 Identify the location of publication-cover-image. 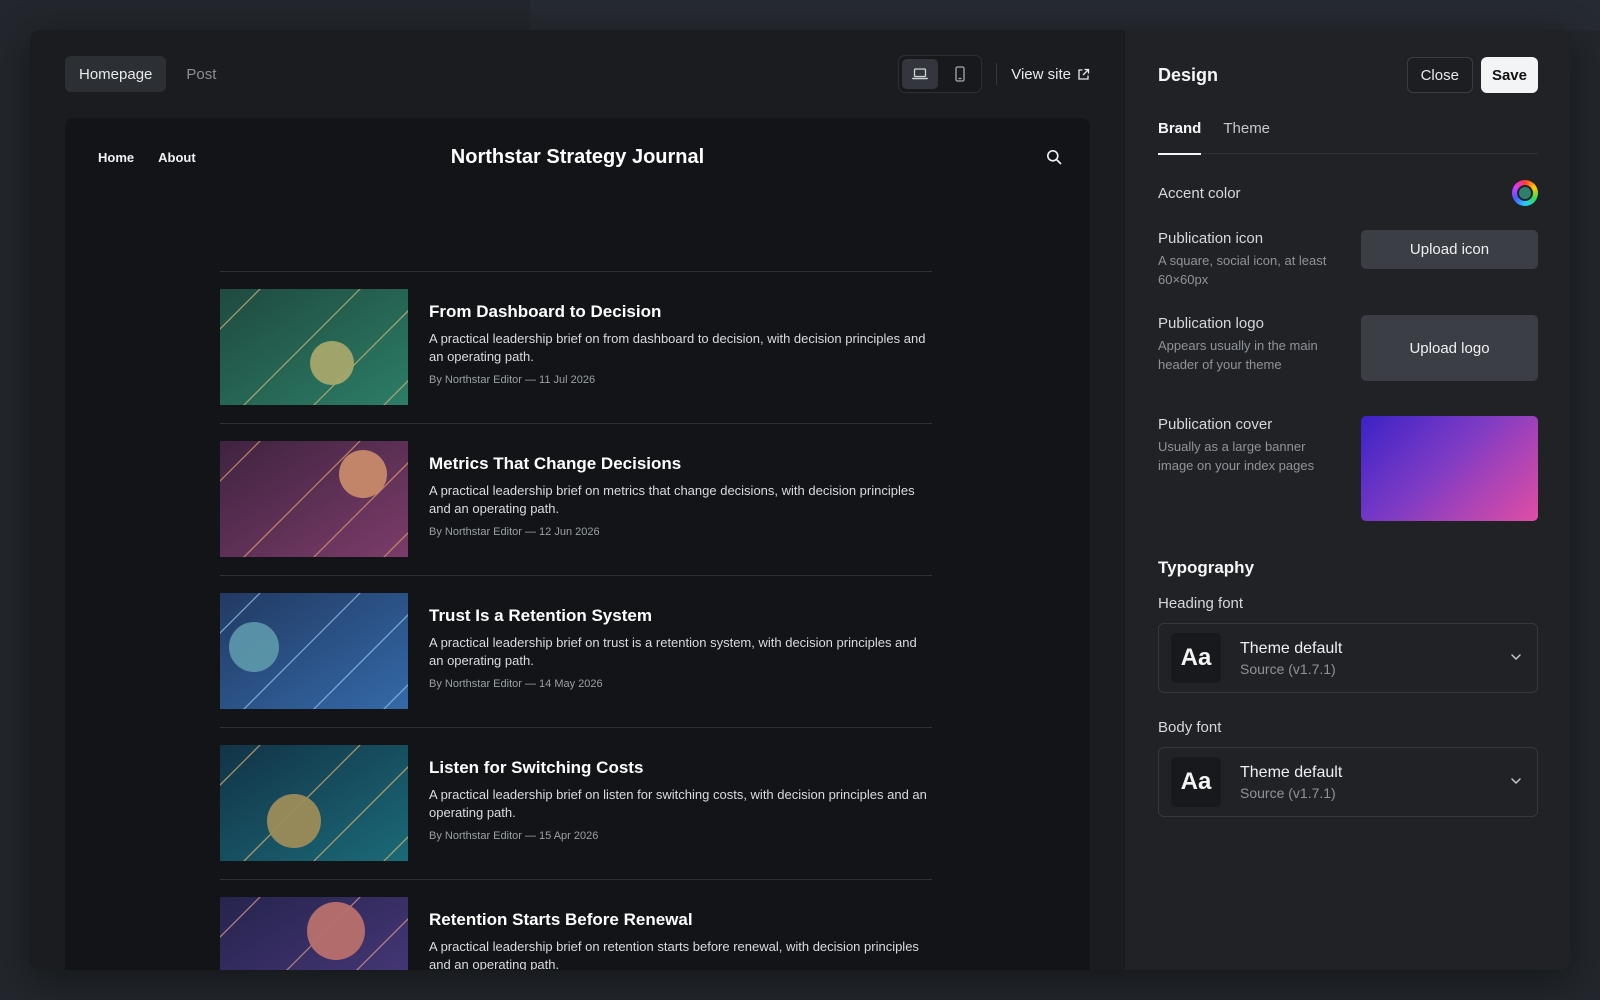
(1449, 468).